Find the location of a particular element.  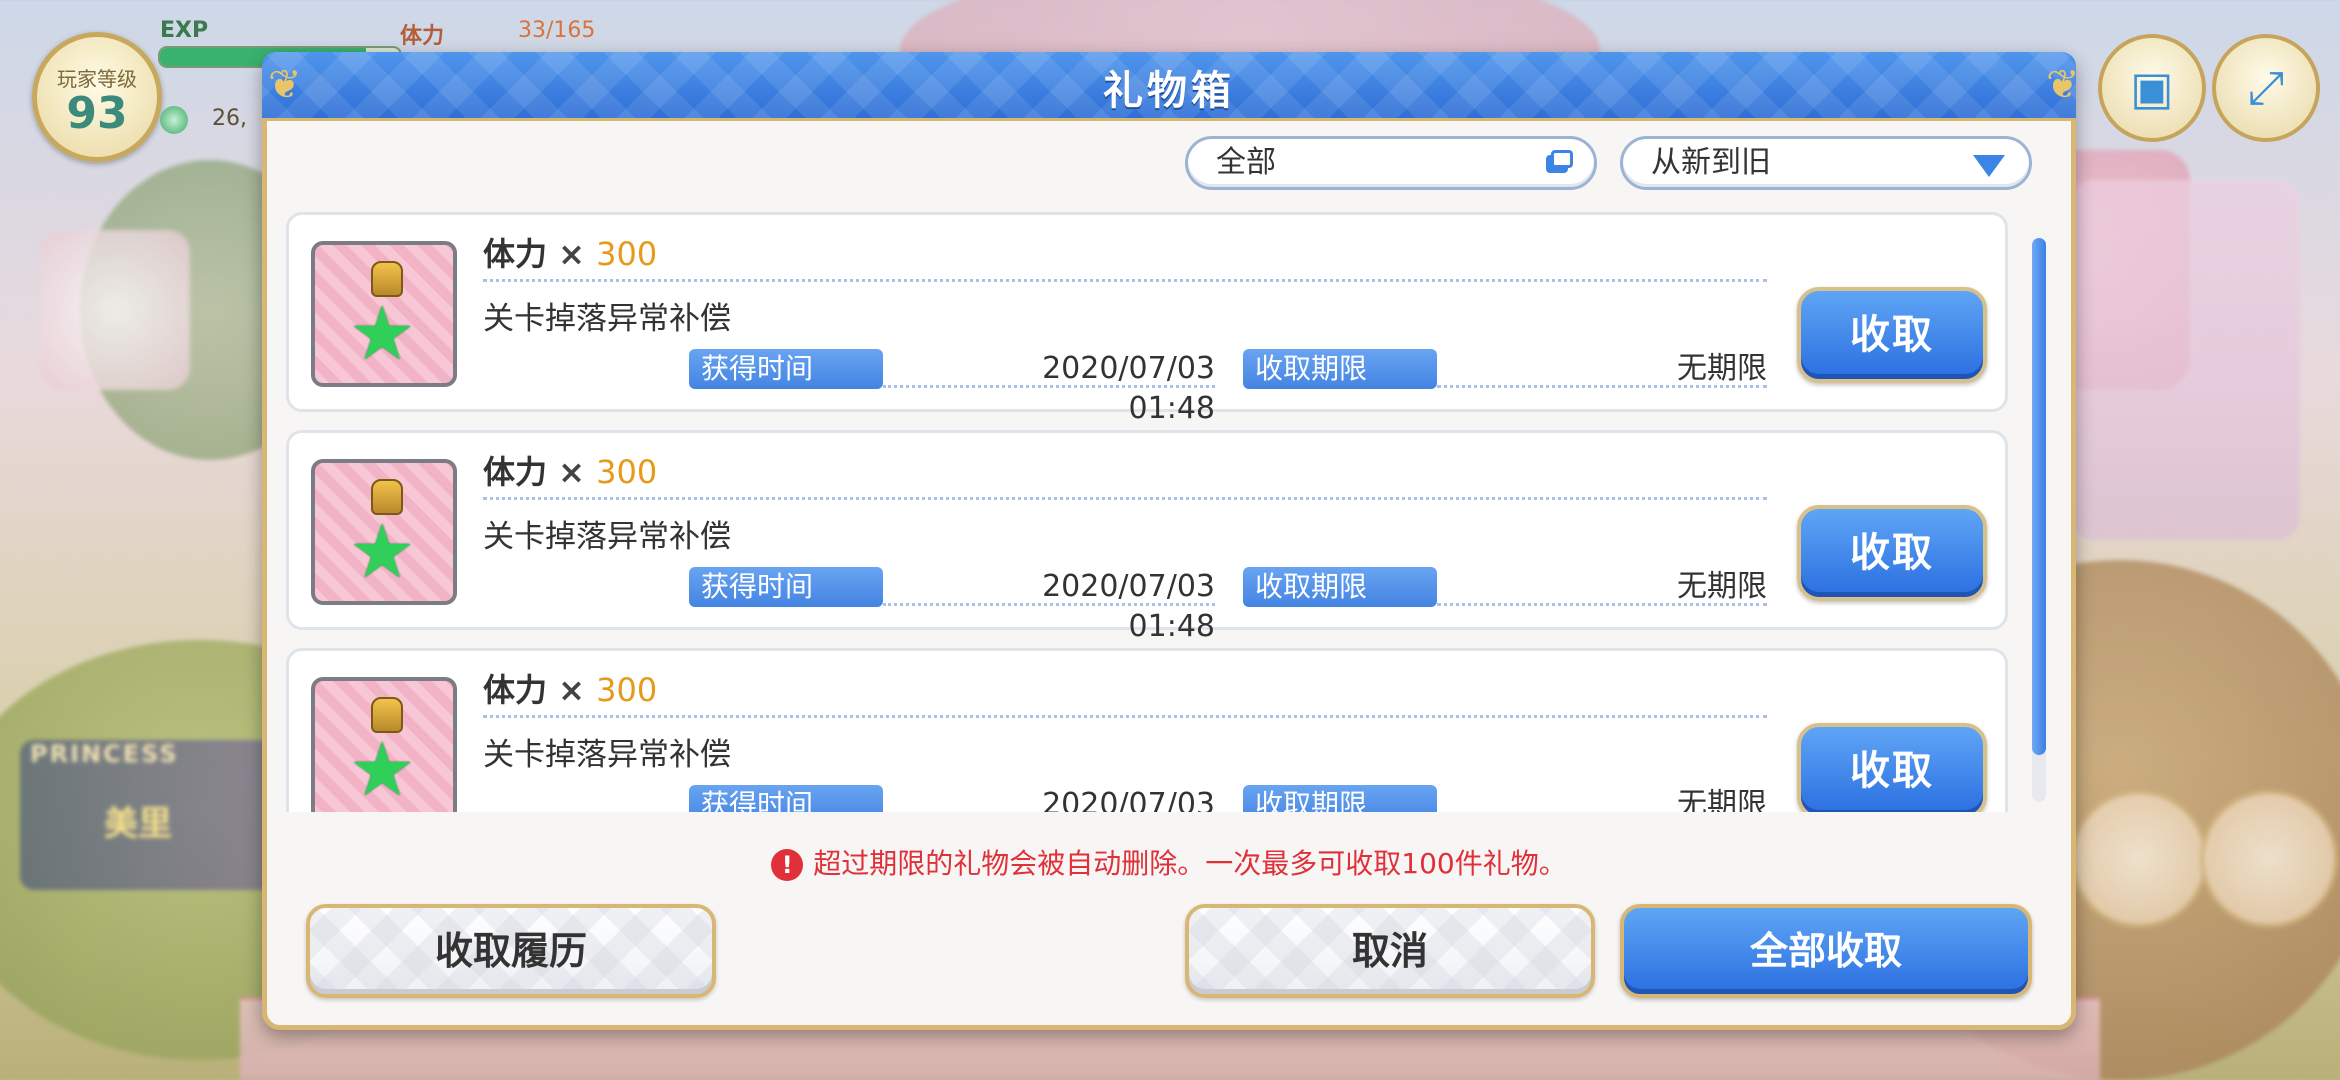

player-level-badge: 玩家等级 93 is located at coordinates (97, 97).